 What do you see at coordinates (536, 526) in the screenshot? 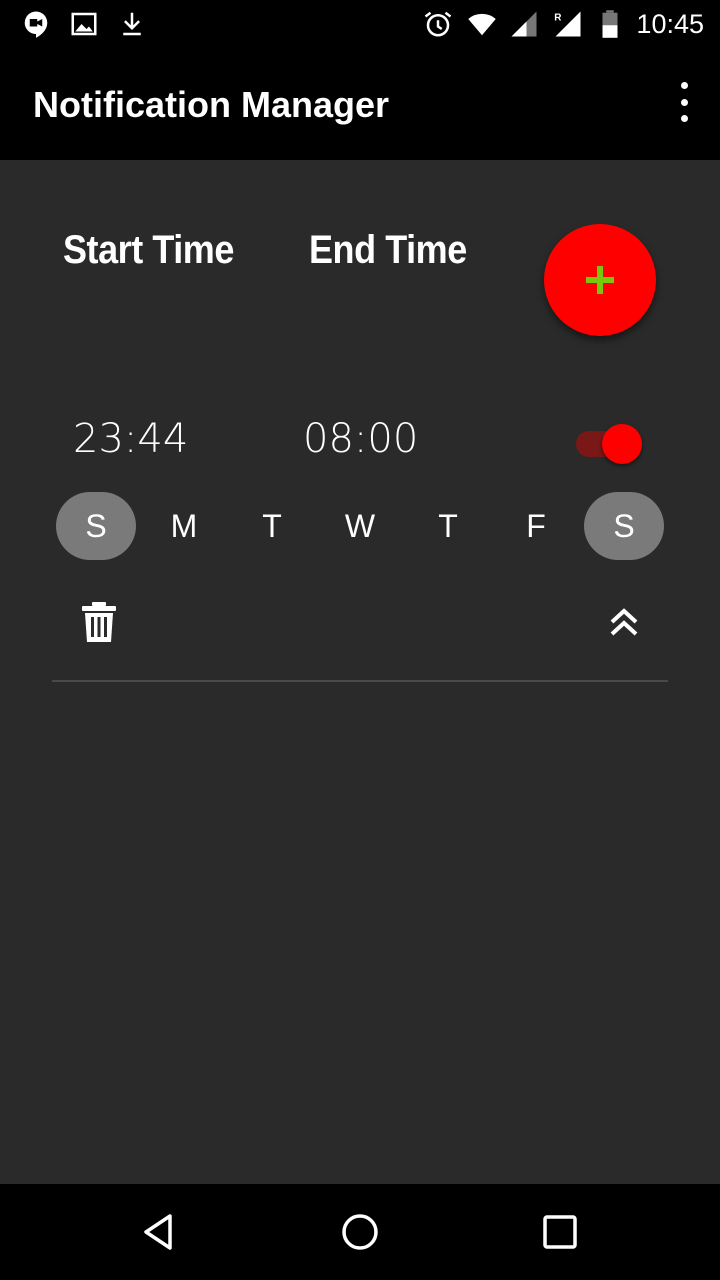
I see `day-toggle-friday: F` at bounding box center [536, 526].